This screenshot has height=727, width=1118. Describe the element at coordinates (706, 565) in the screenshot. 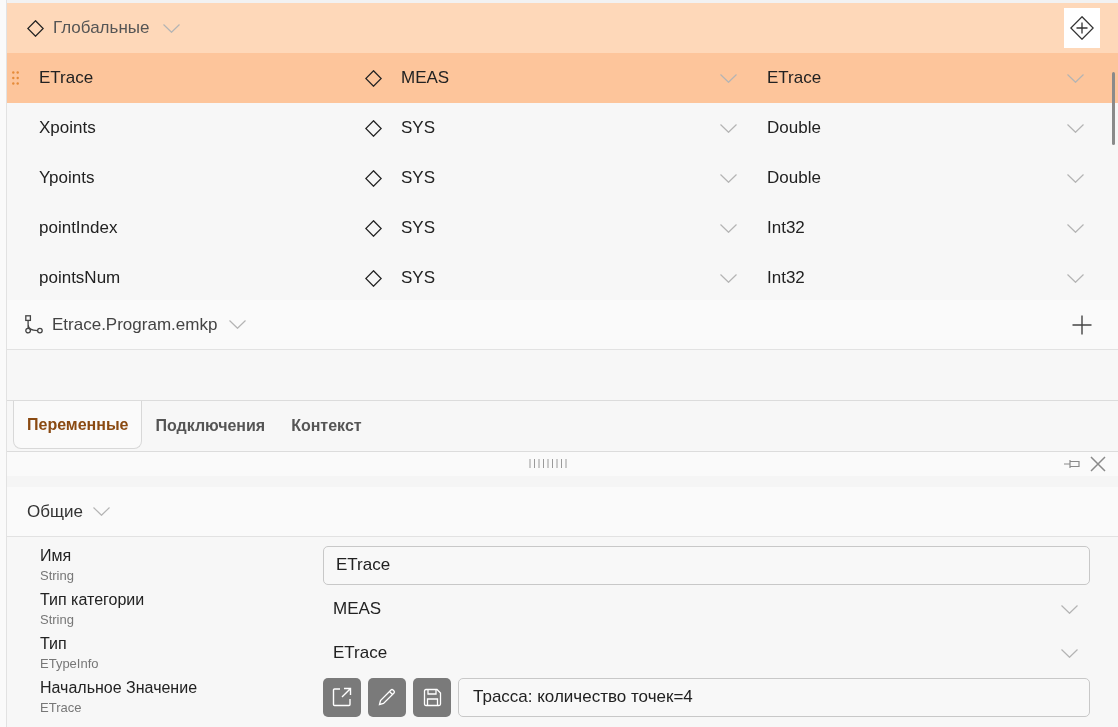

I see `text-field: ETrace` at that location.